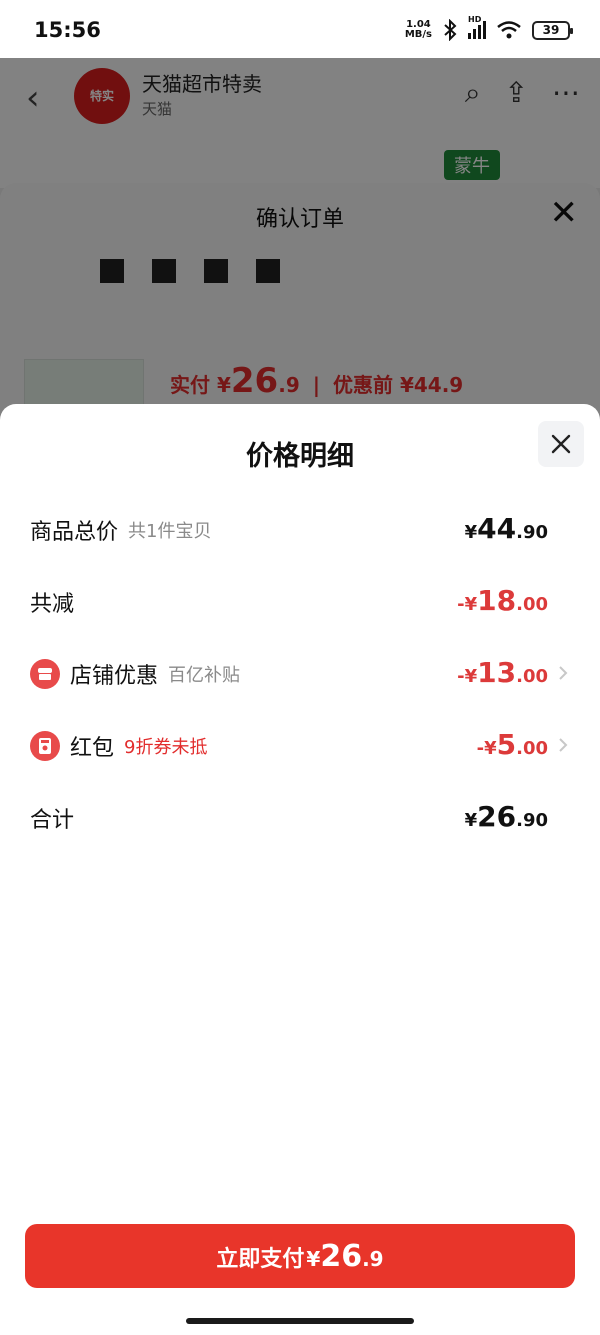  I want to click on row-amount: - ¥13.00, so click(502, 672).